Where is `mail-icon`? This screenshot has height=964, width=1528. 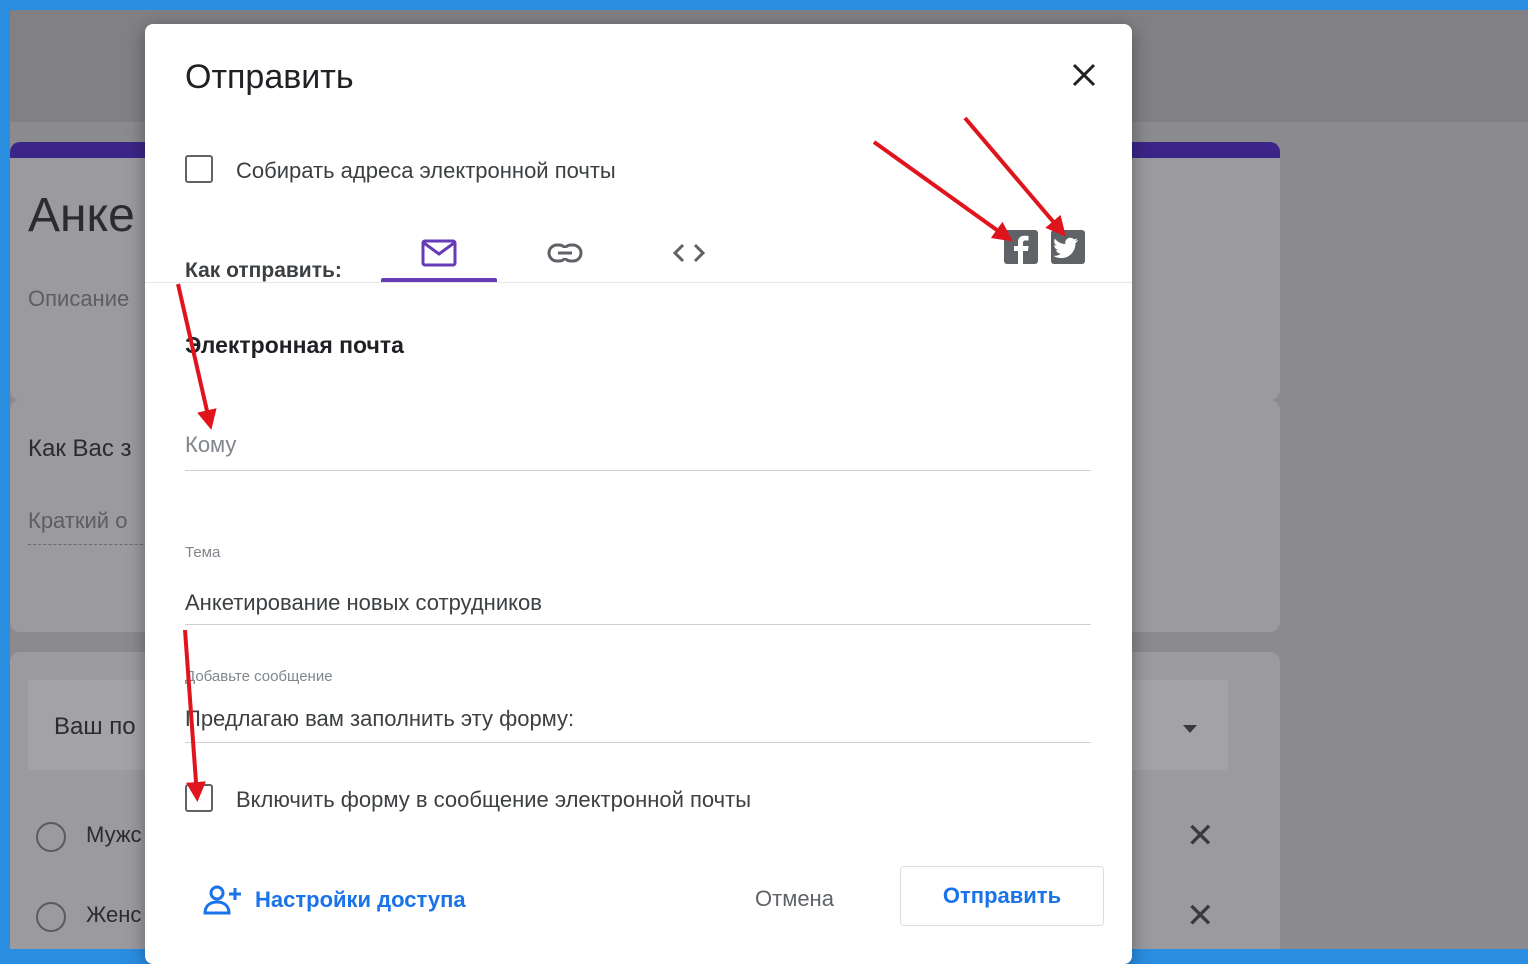 mail-icon is located at coordinates (439, 253).